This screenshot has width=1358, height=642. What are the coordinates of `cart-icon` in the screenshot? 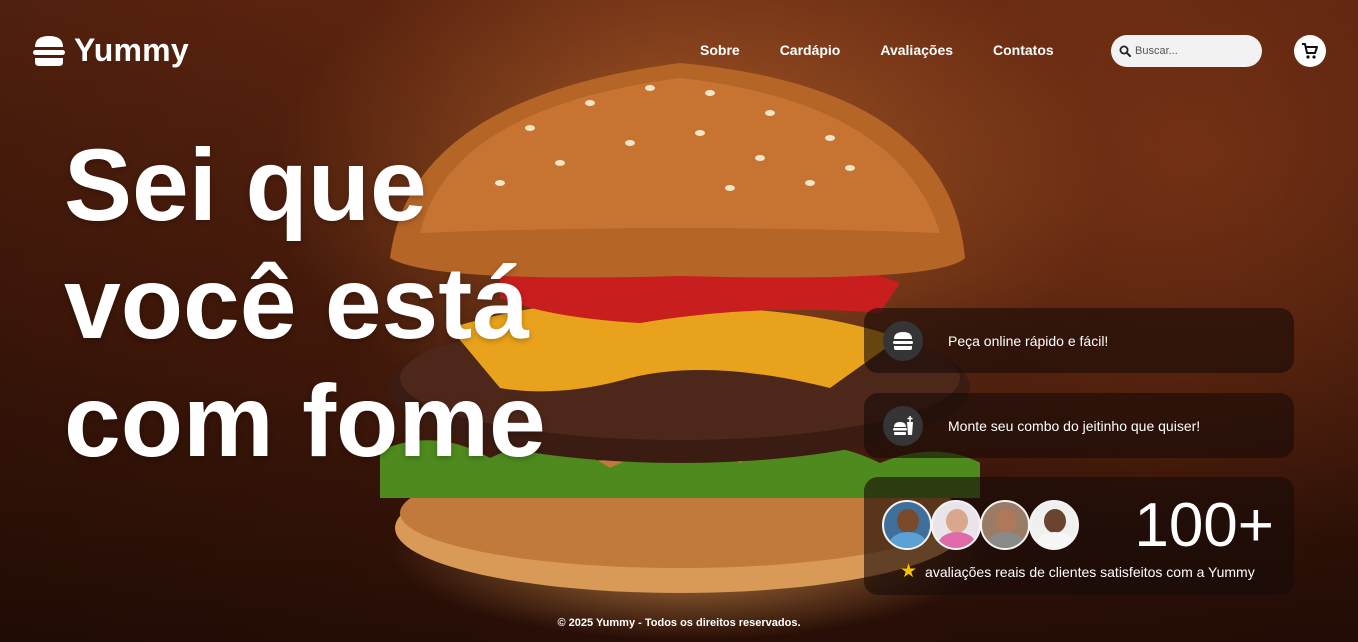 It's located at (1310, 51).